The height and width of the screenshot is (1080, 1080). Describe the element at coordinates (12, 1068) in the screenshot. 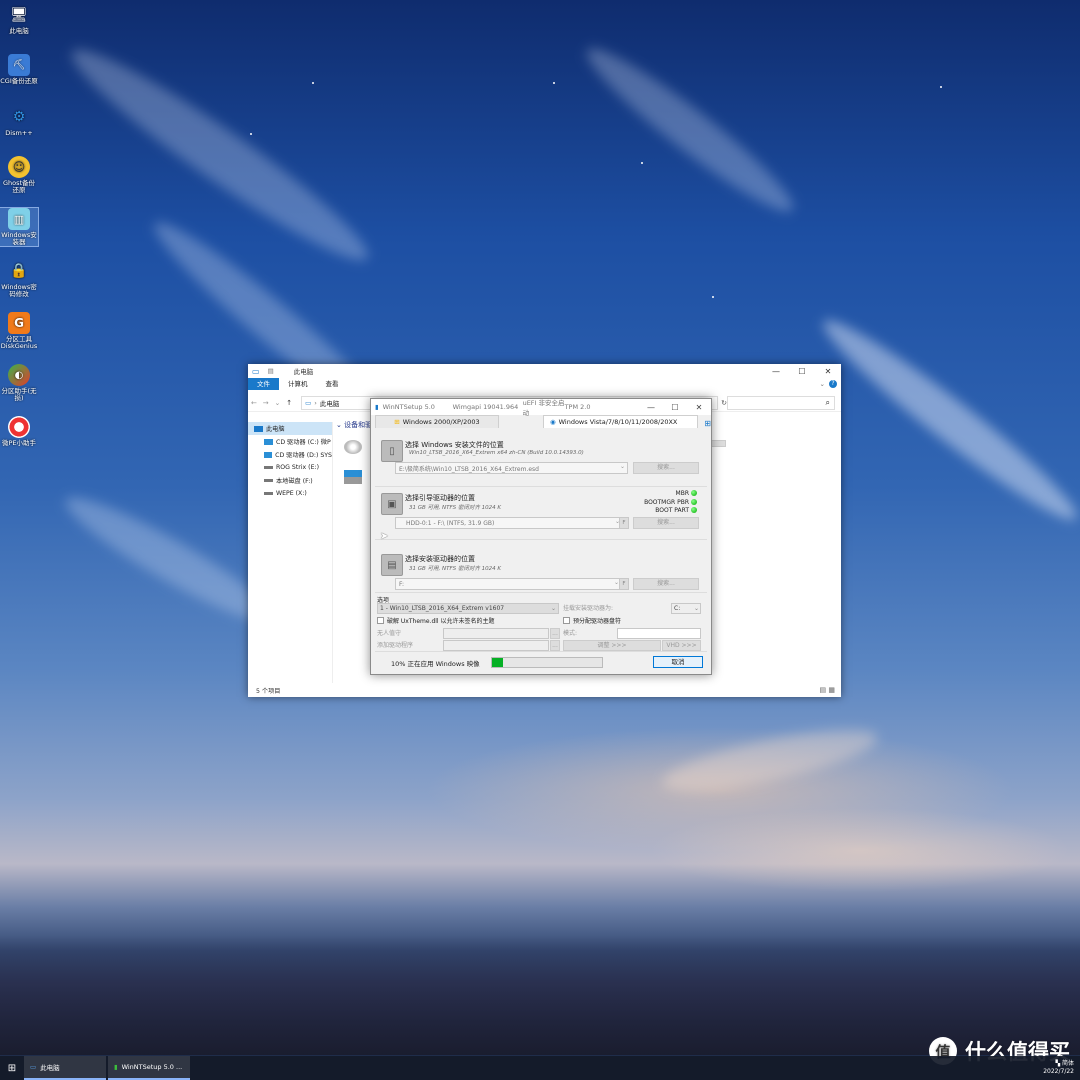

I see `start-button: ⊞` at that location.